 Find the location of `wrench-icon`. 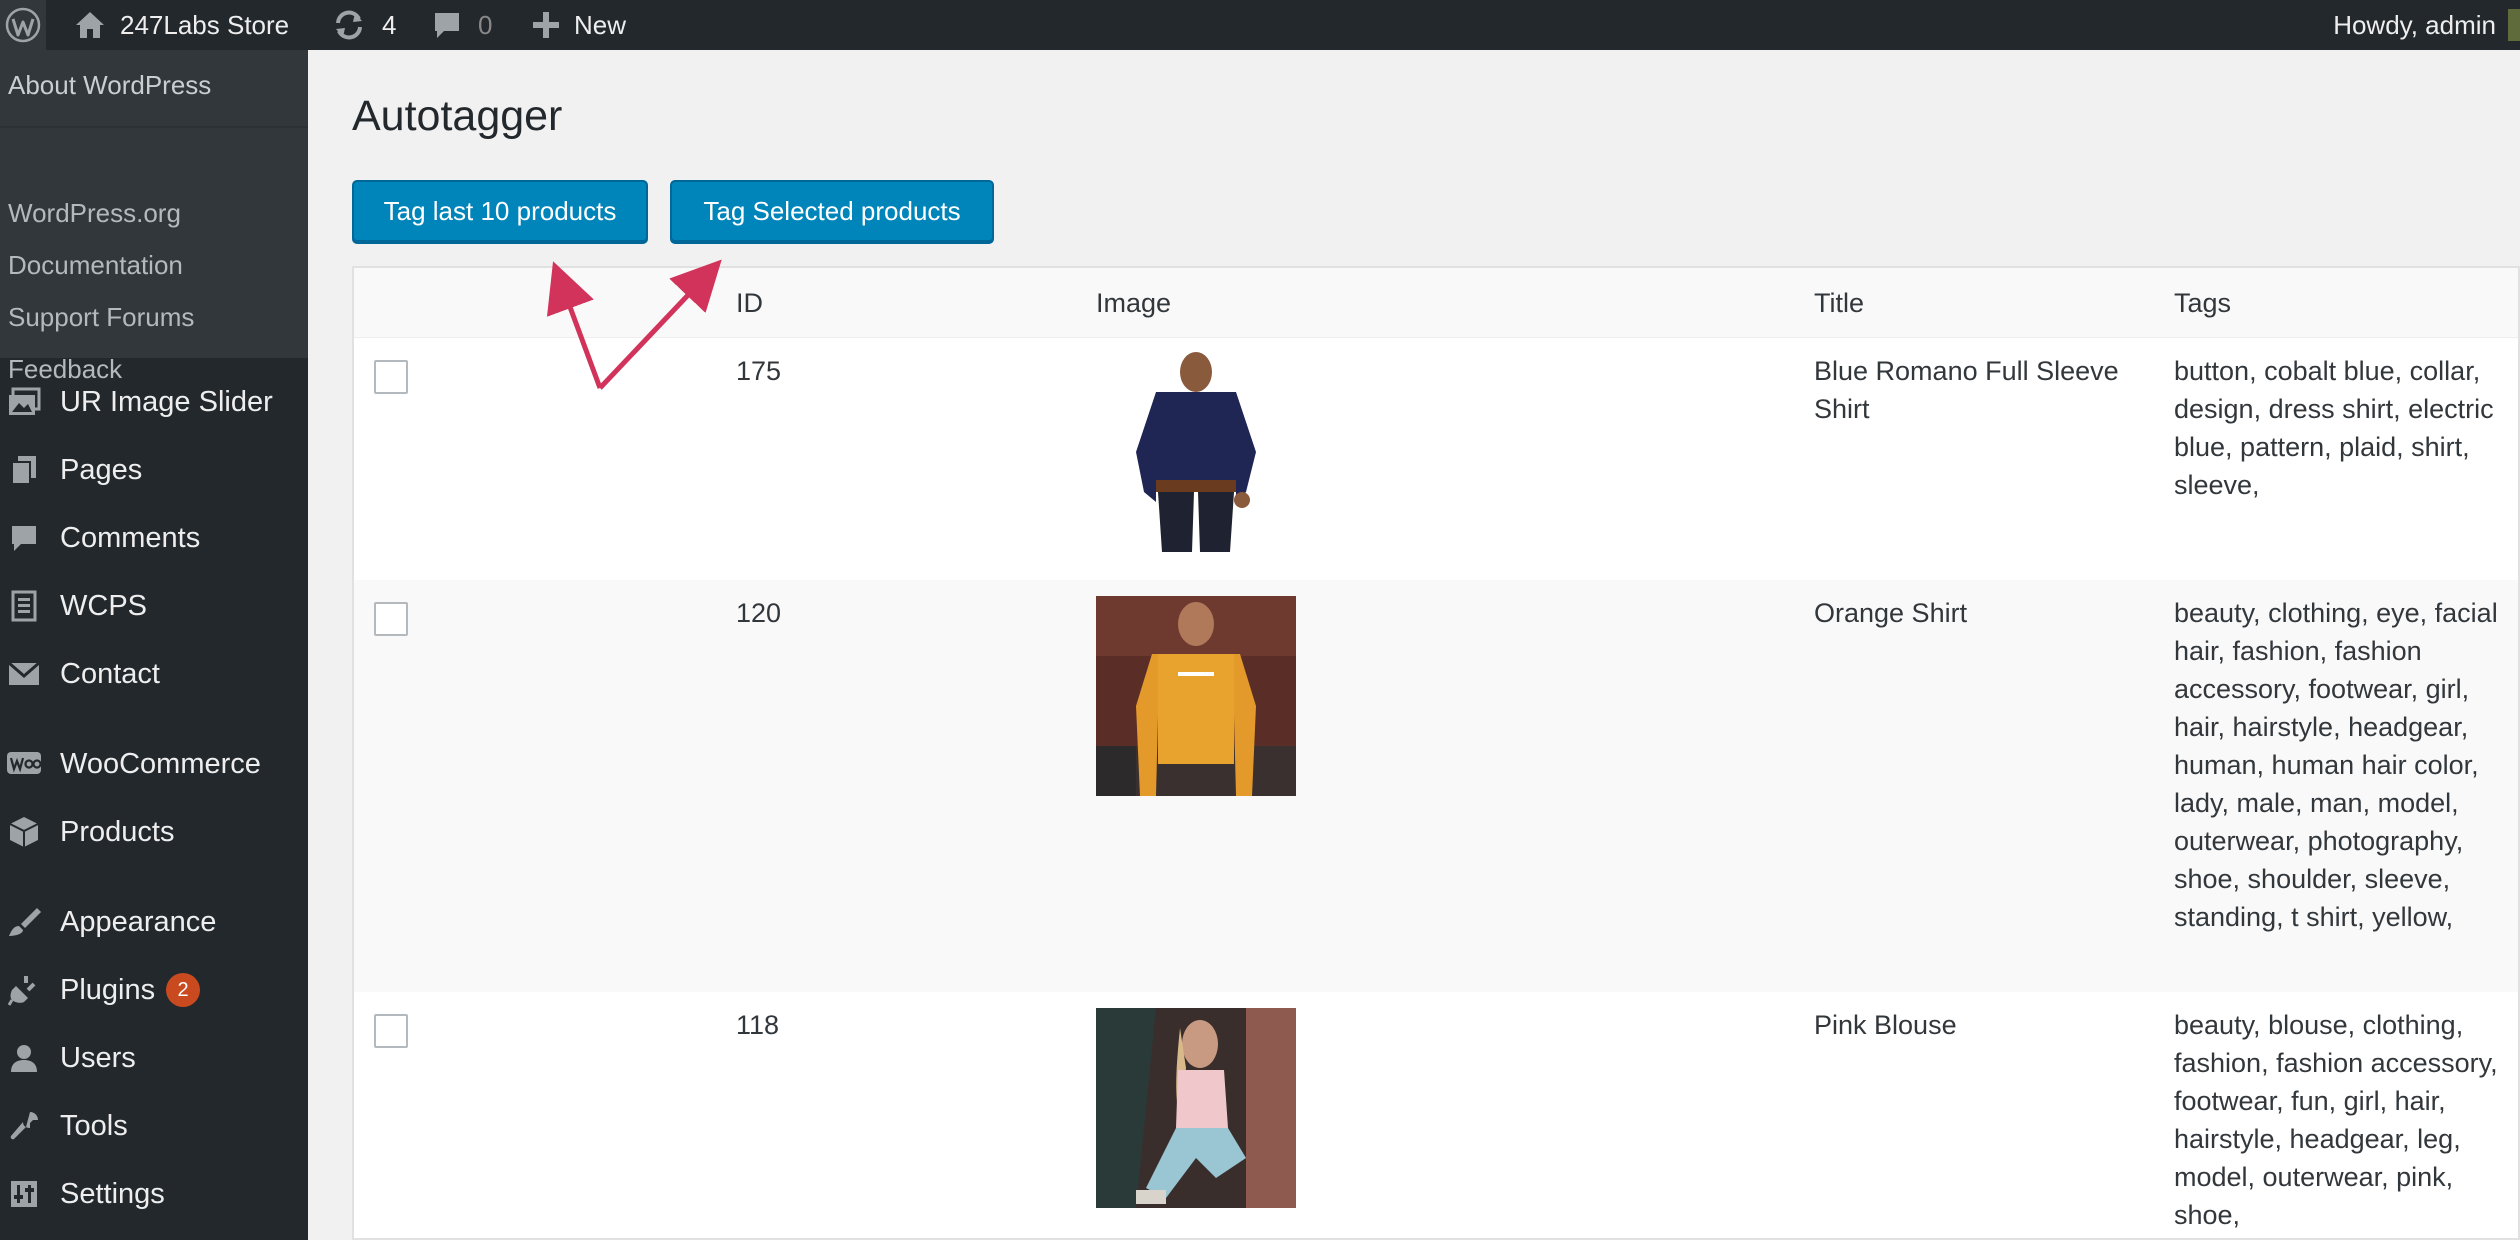

wrench-icon is located at coordinates (24, 1126).